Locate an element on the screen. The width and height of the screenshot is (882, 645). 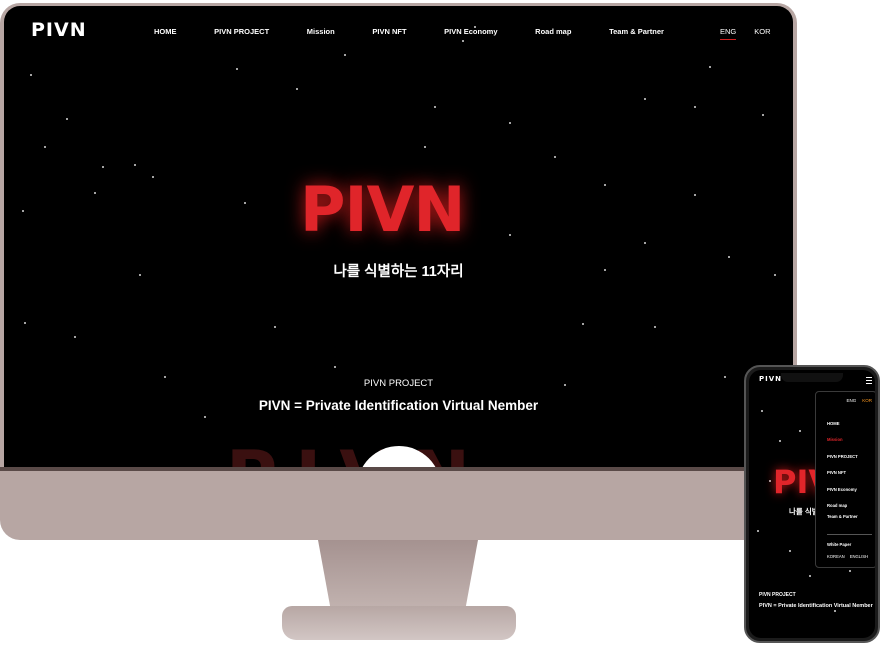
menu-divider is located at coordinates (849, 534).